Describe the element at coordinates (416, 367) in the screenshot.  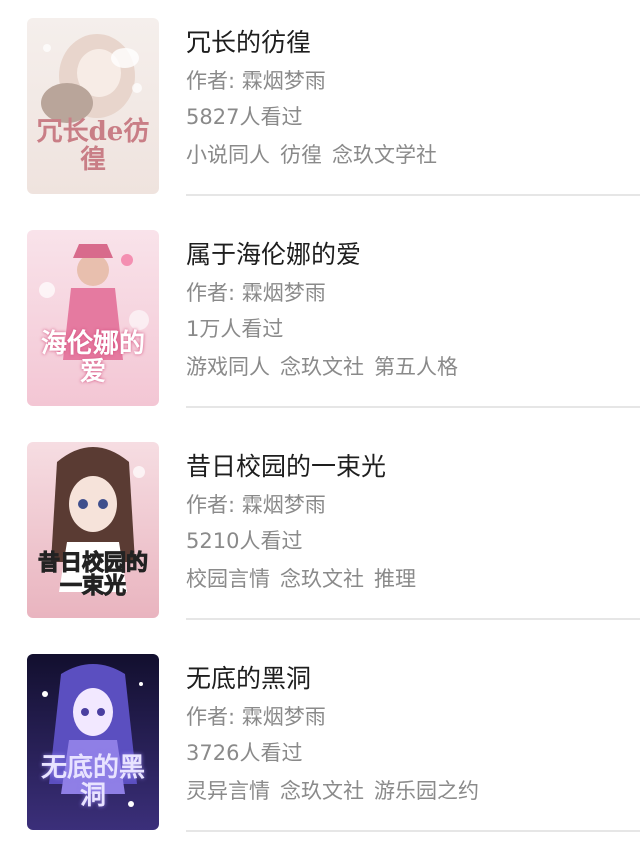
I see `tag: 第五人格` at that location.